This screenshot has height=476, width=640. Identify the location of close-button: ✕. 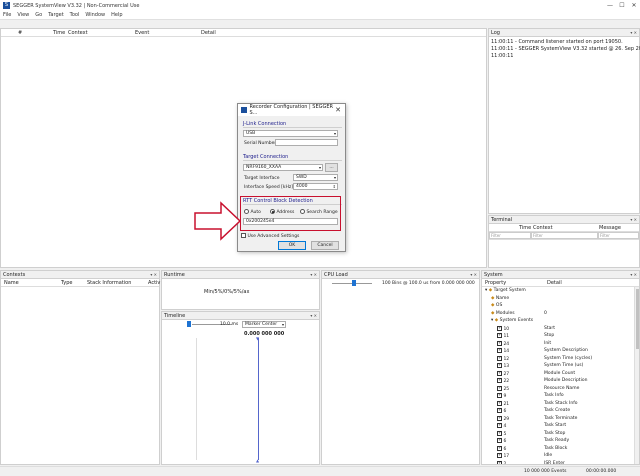
(634, 5).